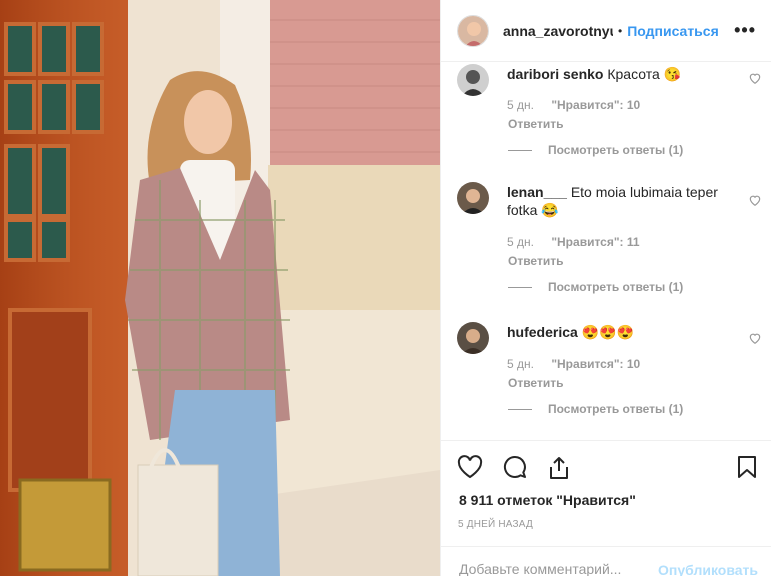  What do you see at coordinates (473, 30) in the screenshot?
I see `author-avatar` at bounding box center [473, 30].